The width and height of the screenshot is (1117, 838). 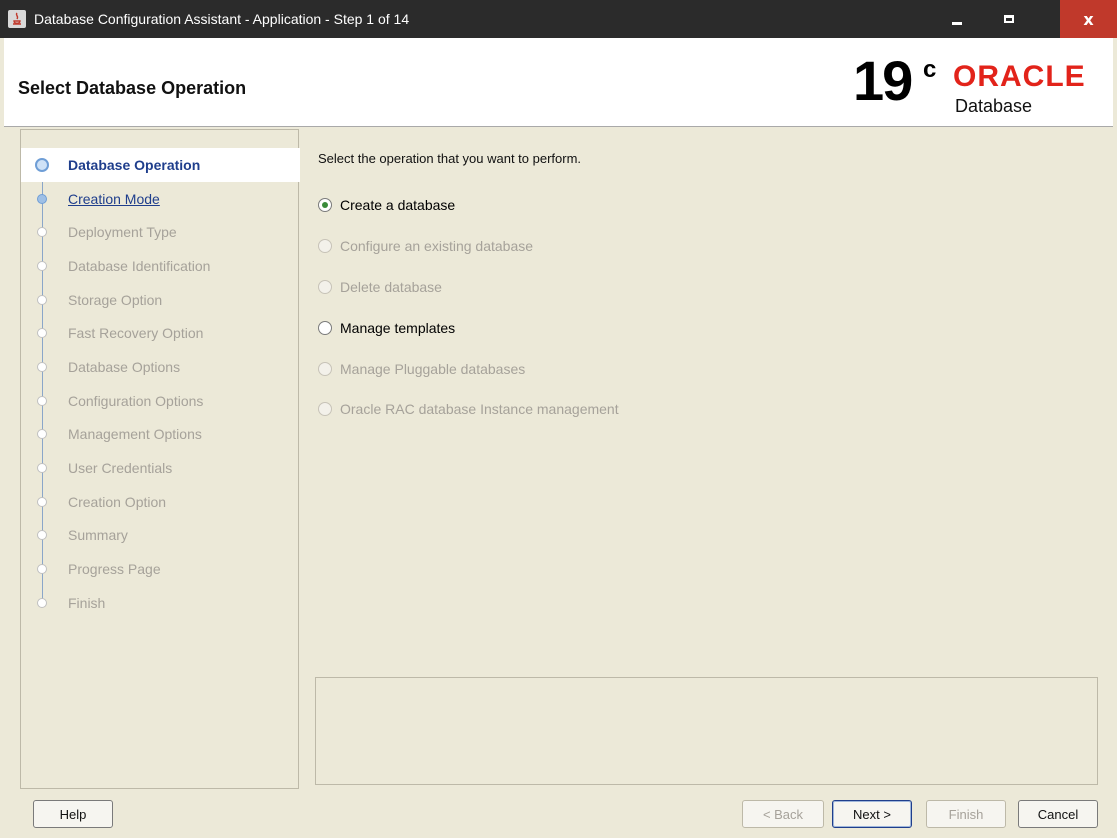 What do you see at coordinates (135, 434) in the screenshot?
I see `step-label: Management Options` at bounding box center [135, 434].